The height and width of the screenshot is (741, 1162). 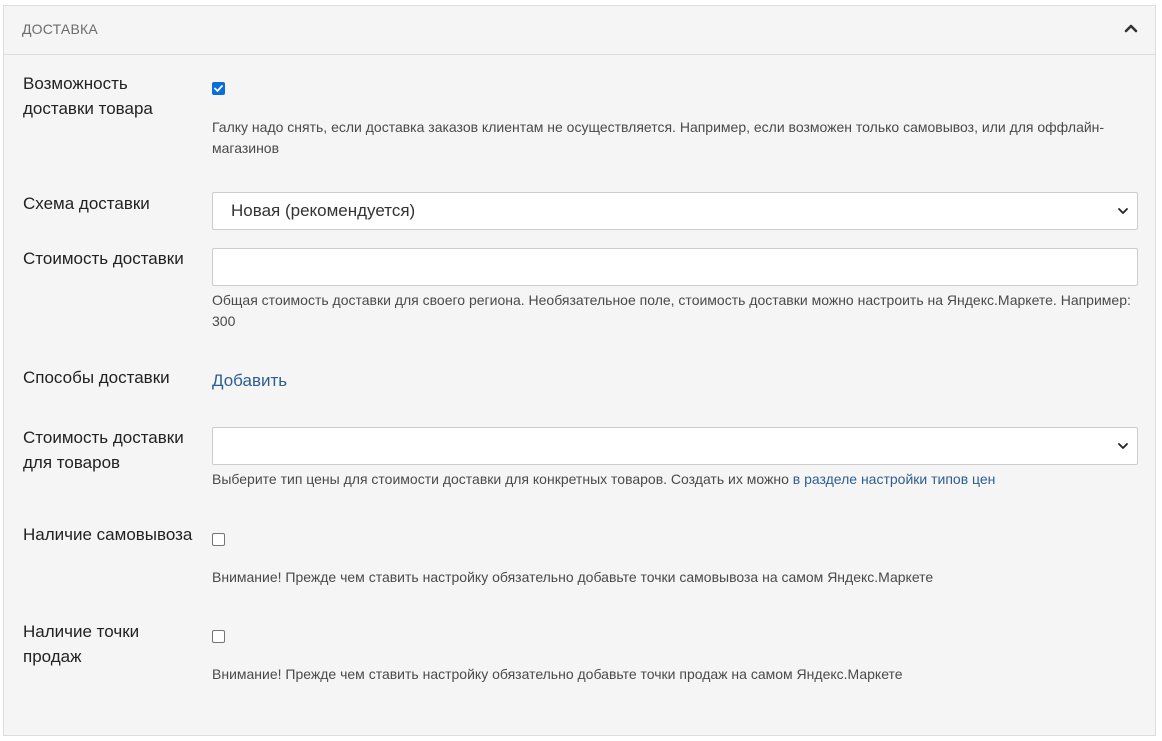 What do you see at coordinates (249, 381) in the screenshot?
I see `add-delivery-method-link: Добавить` at bounding box center [249, 381].